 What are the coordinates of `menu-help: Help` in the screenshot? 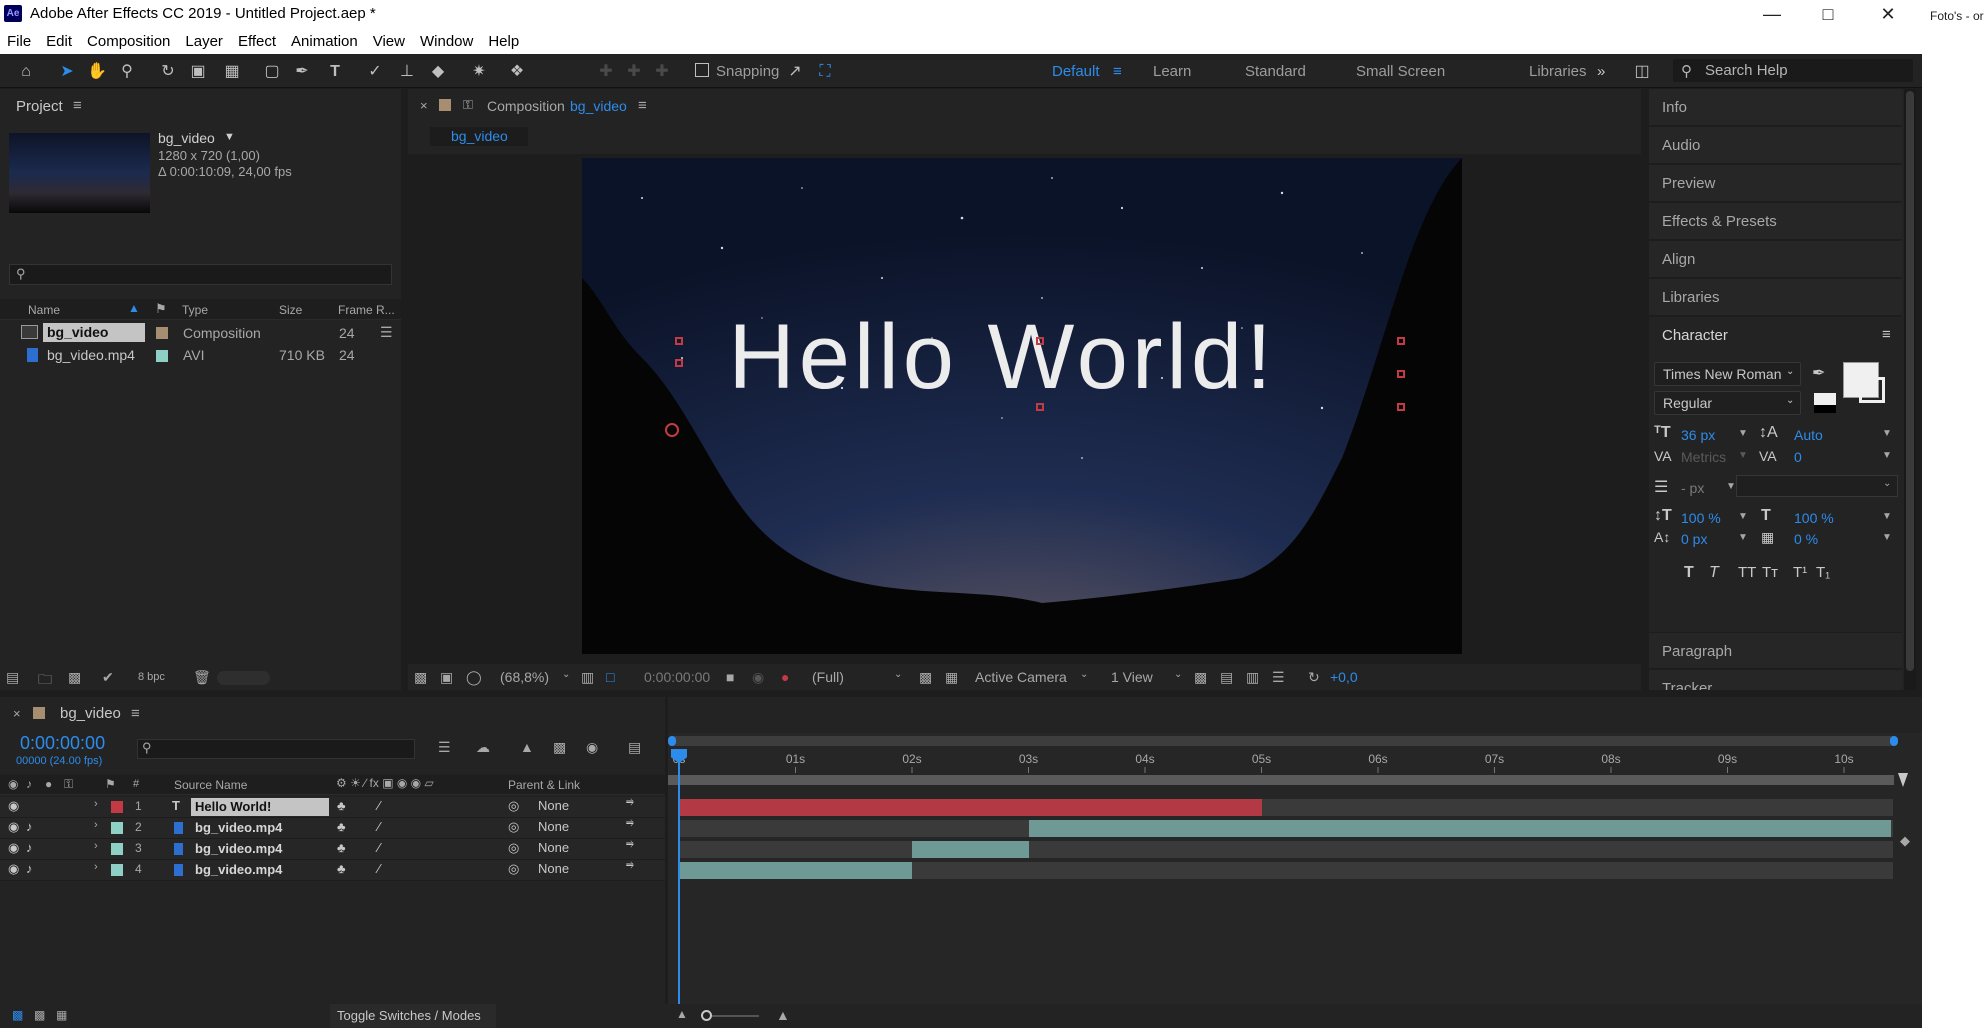 It's located at (504, 41).